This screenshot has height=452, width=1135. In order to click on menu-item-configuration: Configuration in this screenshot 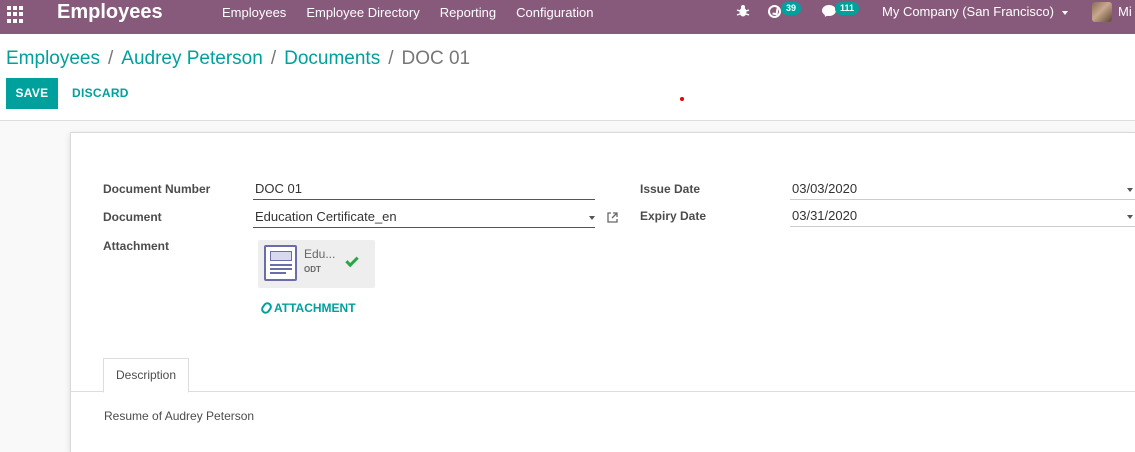, I will do `click(554, 12)`.